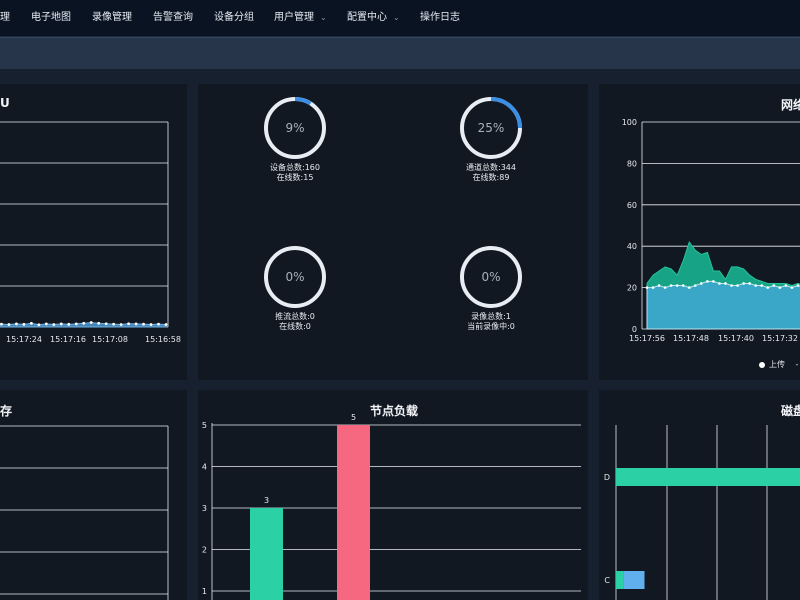 Image resolution: width=800 pixels, height=600 pixels. Describe the element at coordinates (491, 172) in the screenshot. I see `channel-total-text: 通道总数:344 在线数:89` at that location.